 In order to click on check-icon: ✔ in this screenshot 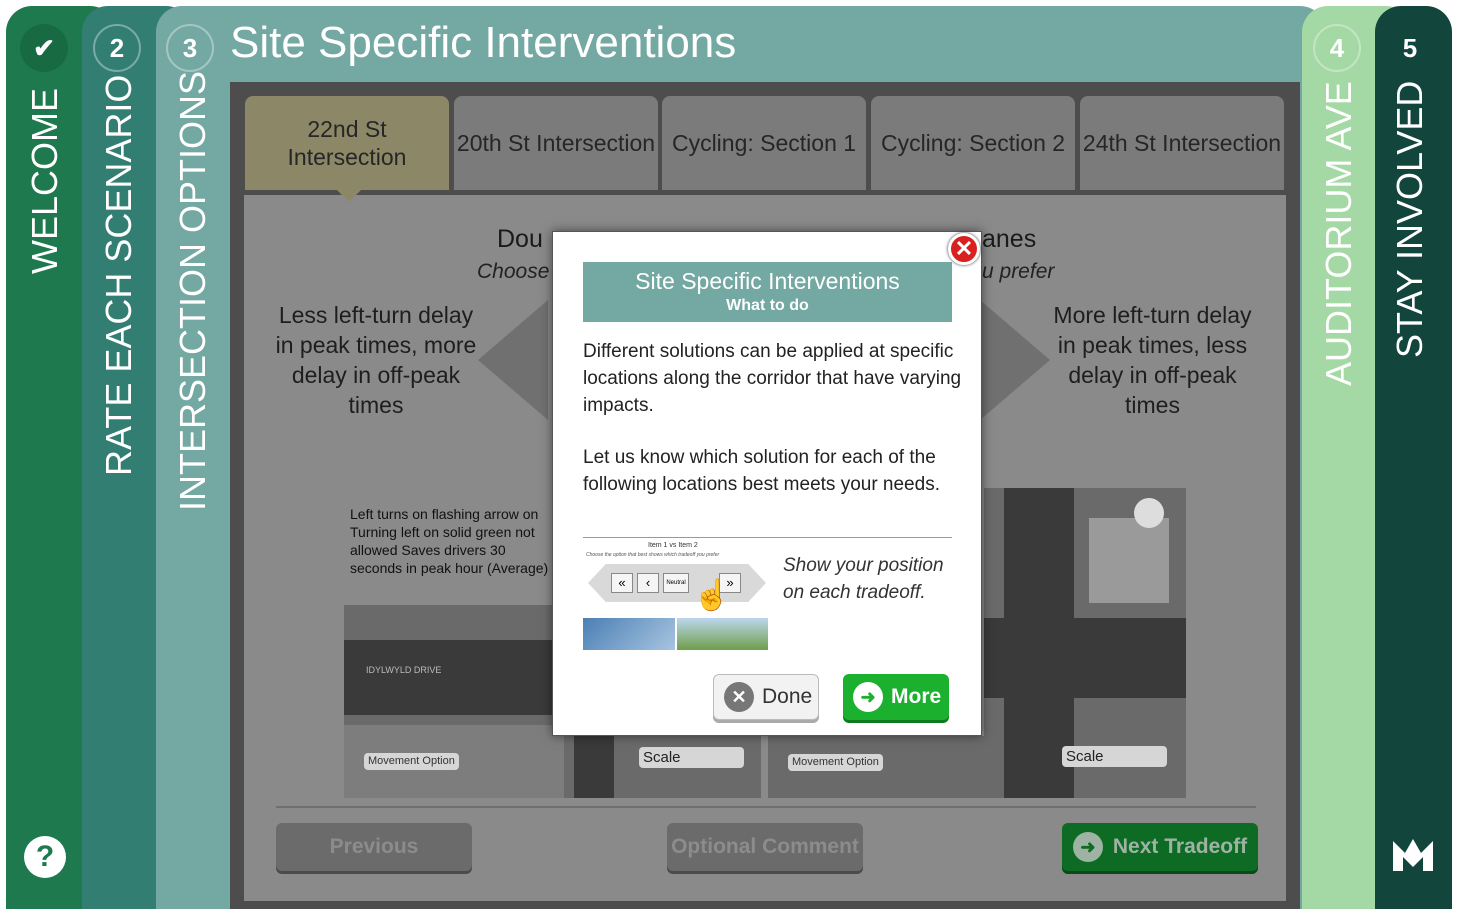, I will do `click(44, 48)`.